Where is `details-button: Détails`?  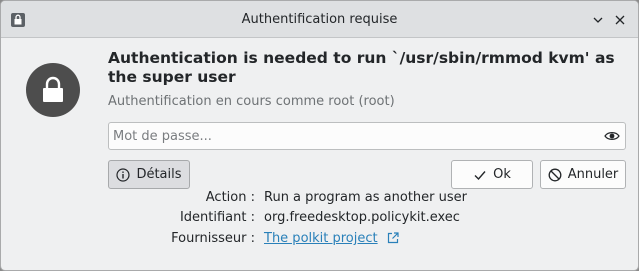
details-button: Détails is located at coordinates (149, 174).